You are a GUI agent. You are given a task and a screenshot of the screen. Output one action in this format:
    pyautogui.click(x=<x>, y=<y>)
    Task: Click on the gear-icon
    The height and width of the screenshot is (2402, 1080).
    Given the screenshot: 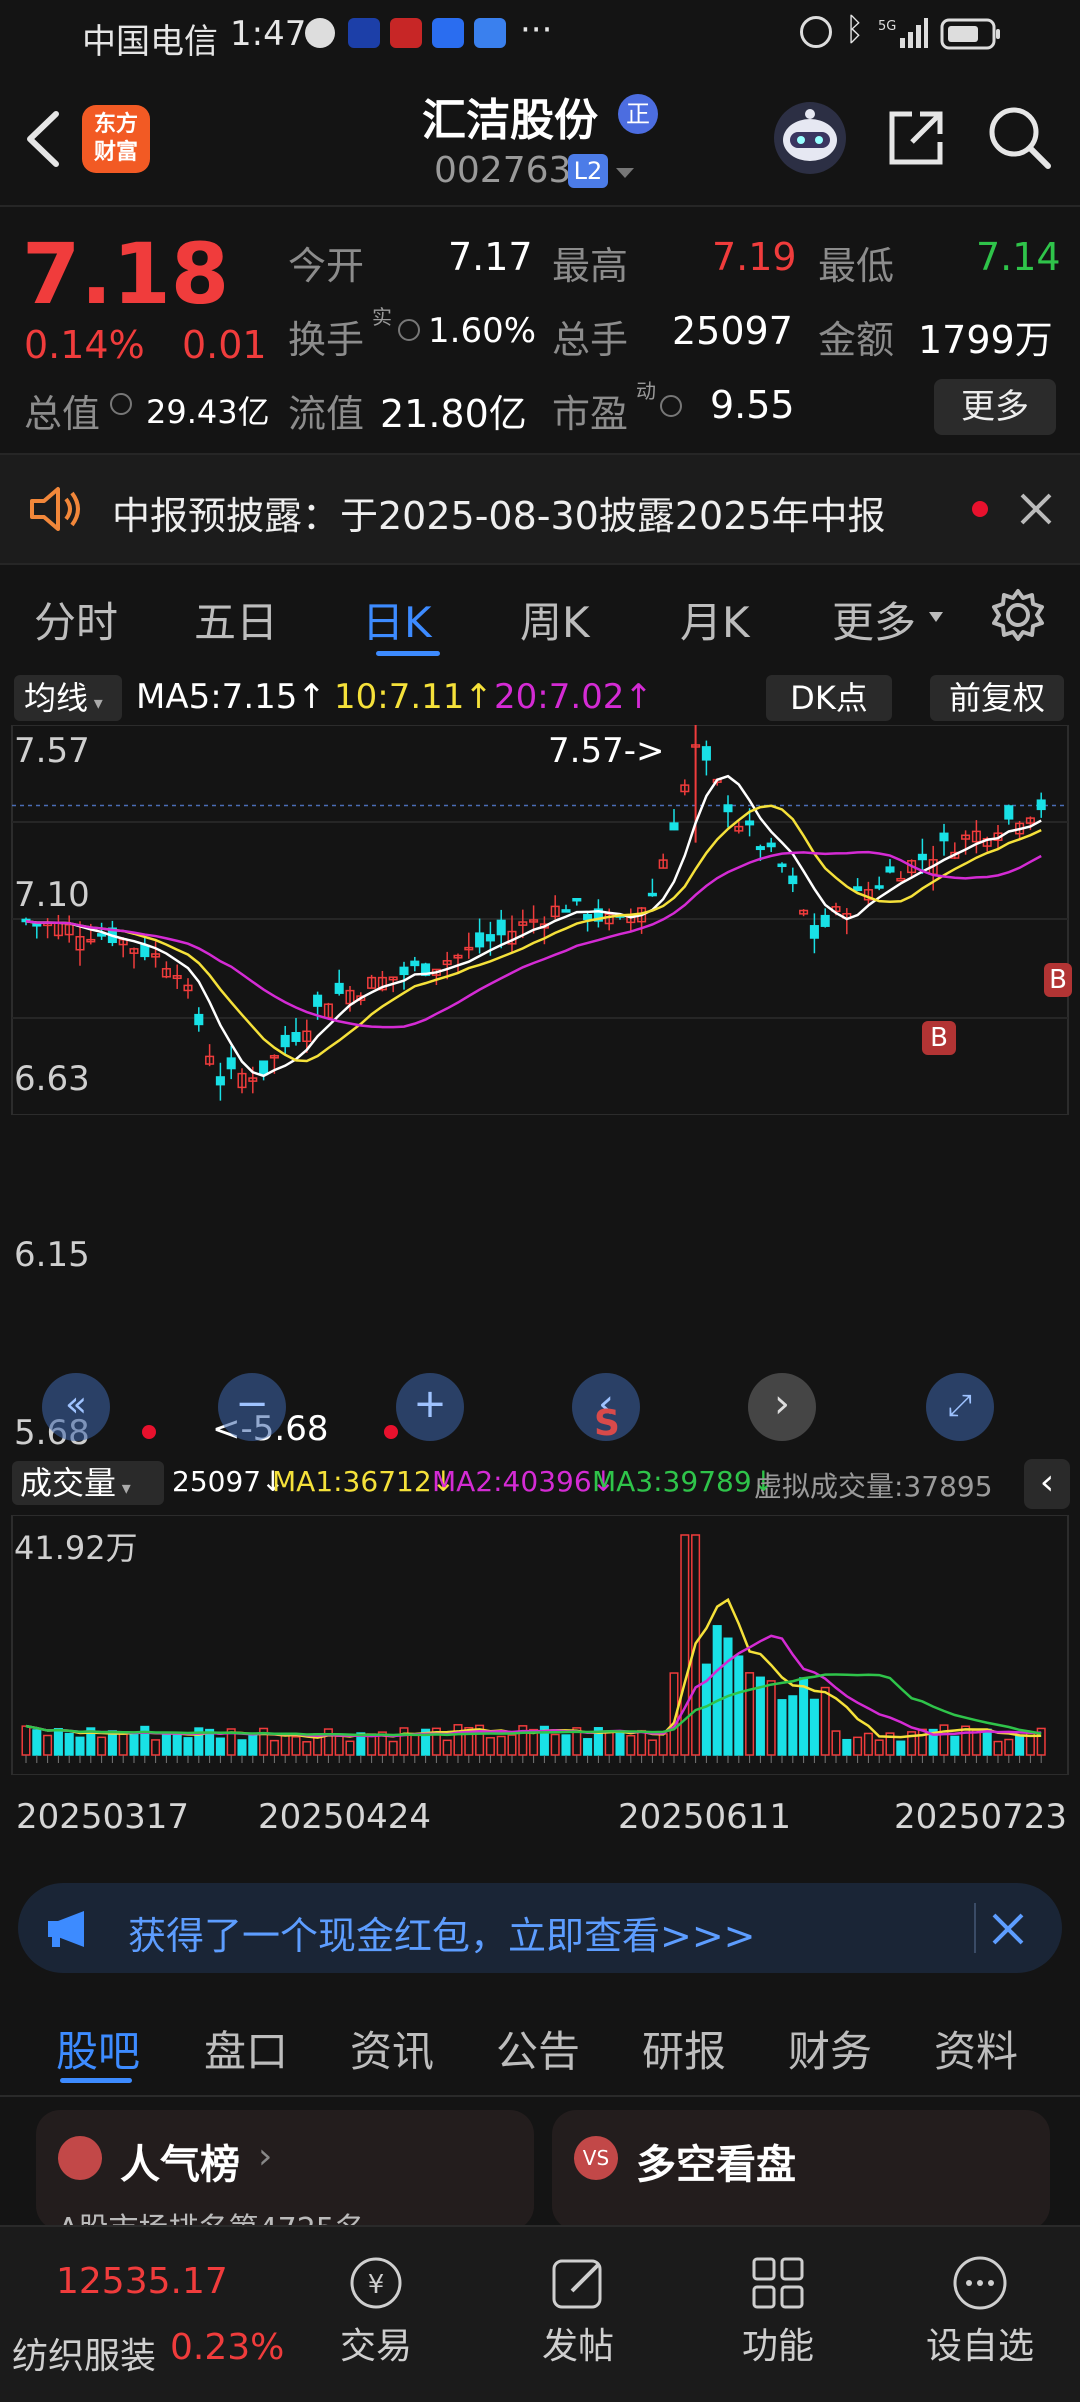 What is the action you would take?
    pyautogui.click(x=1018, y=615)
    